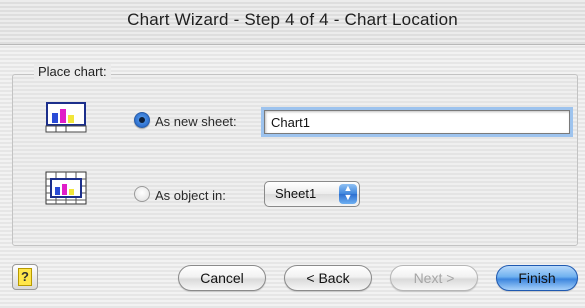  I want to click on help-button: ?, so click(25, 277).